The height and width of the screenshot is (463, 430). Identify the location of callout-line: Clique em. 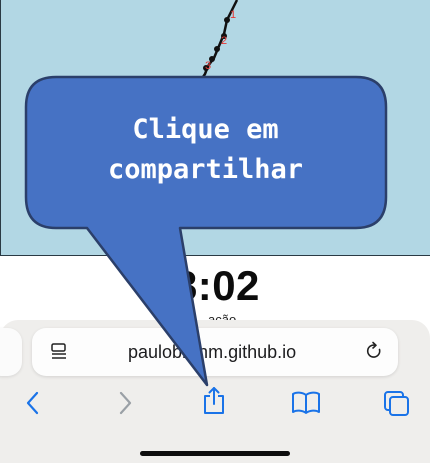
(205, 129).